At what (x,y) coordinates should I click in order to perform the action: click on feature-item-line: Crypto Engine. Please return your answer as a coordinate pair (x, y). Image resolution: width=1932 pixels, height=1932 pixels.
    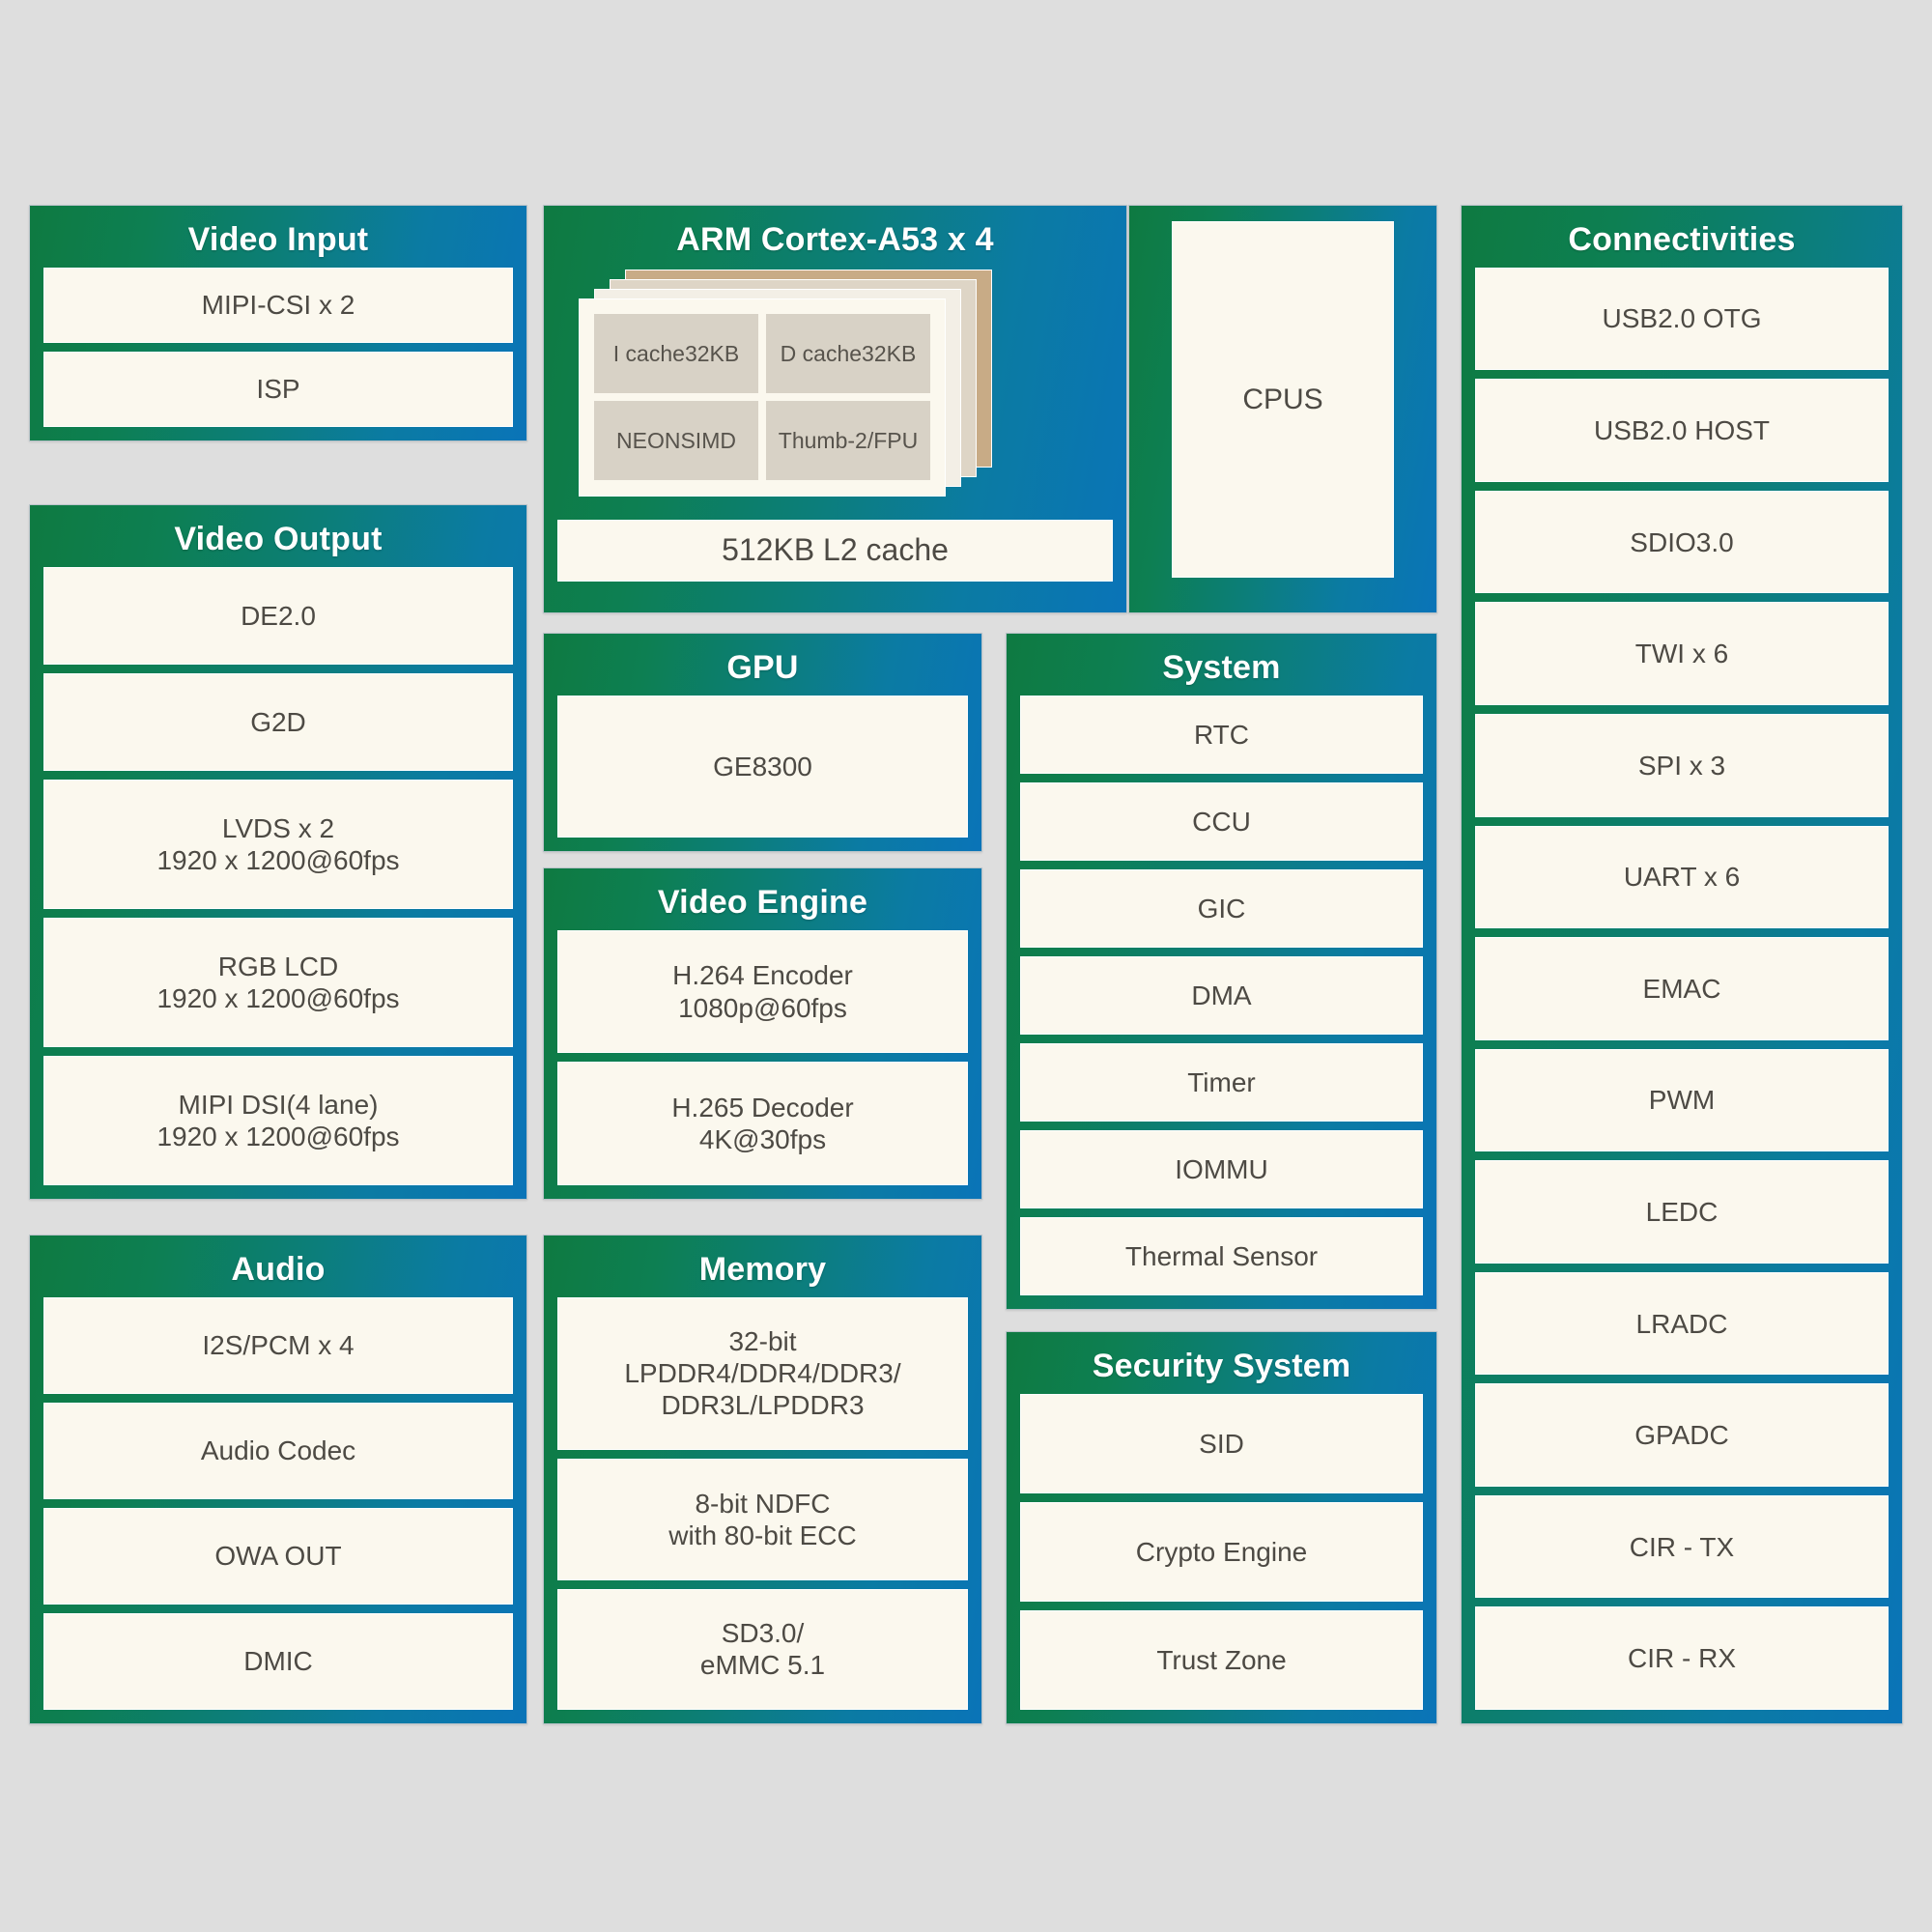
    Looking at the image, I should click on (1221, 1551).